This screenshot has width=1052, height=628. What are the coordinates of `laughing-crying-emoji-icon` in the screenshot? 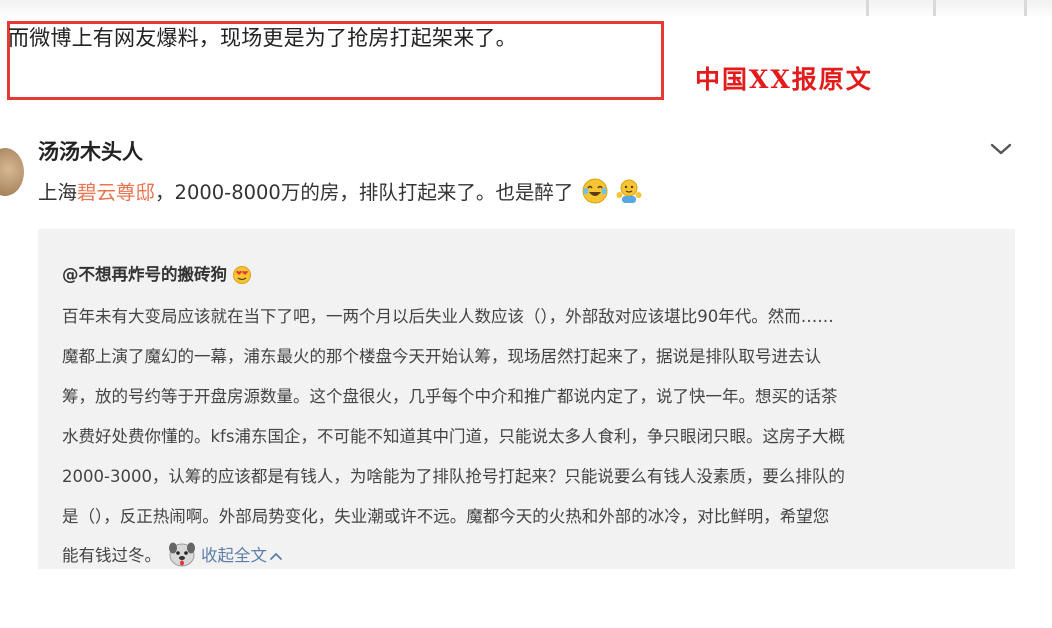 It's located at (595, 191).